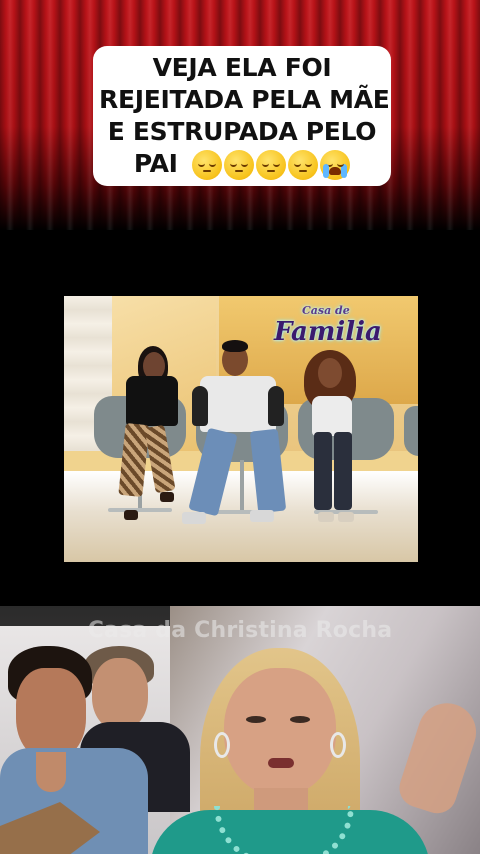 The image size is (480, 854). Describe the element at coordinates (280, 732) in the screenshot. I see `host-face` at that location.